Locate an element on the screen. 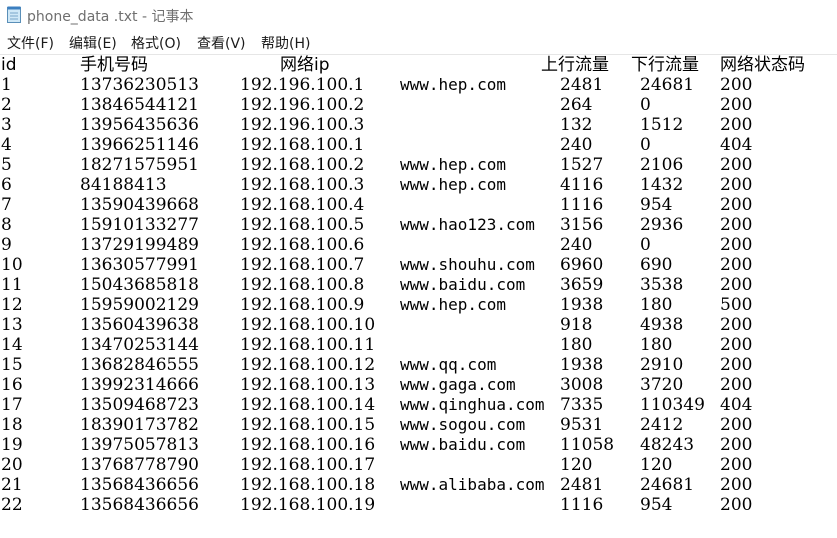 The width and height of the screenshot is (837, 538). row-ip: 192.196.100.1 is located at coordinates (302, 85).